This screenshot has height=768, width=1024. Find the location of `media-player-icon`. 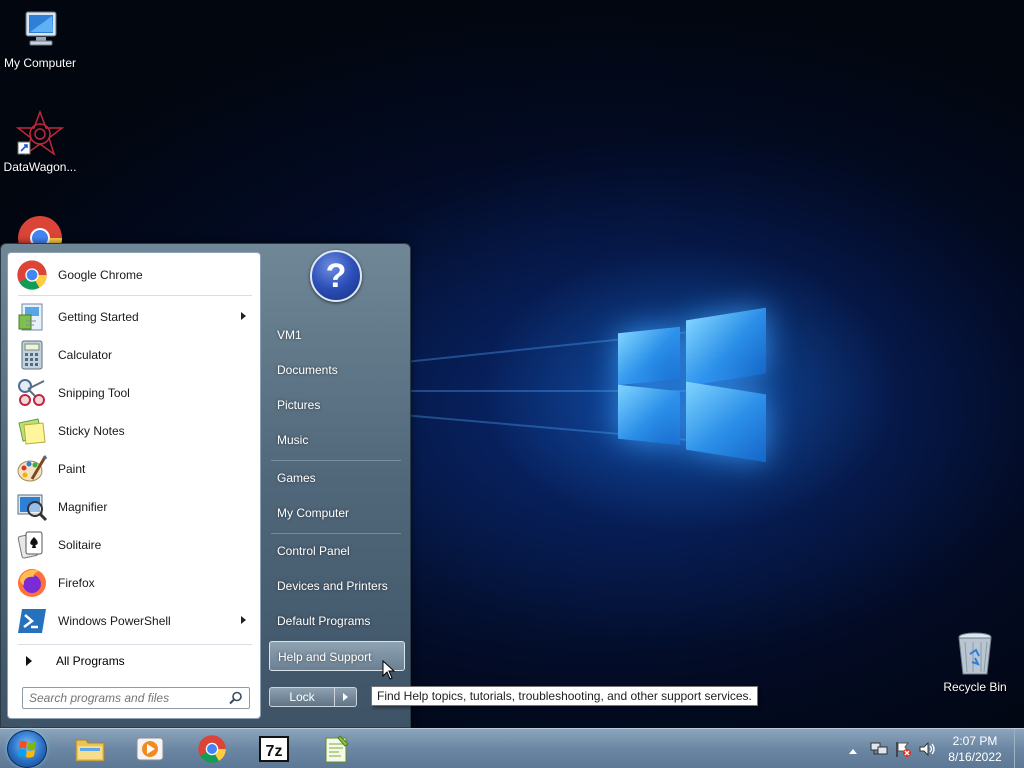

media-player-icon is located at coordinates (150, 749).